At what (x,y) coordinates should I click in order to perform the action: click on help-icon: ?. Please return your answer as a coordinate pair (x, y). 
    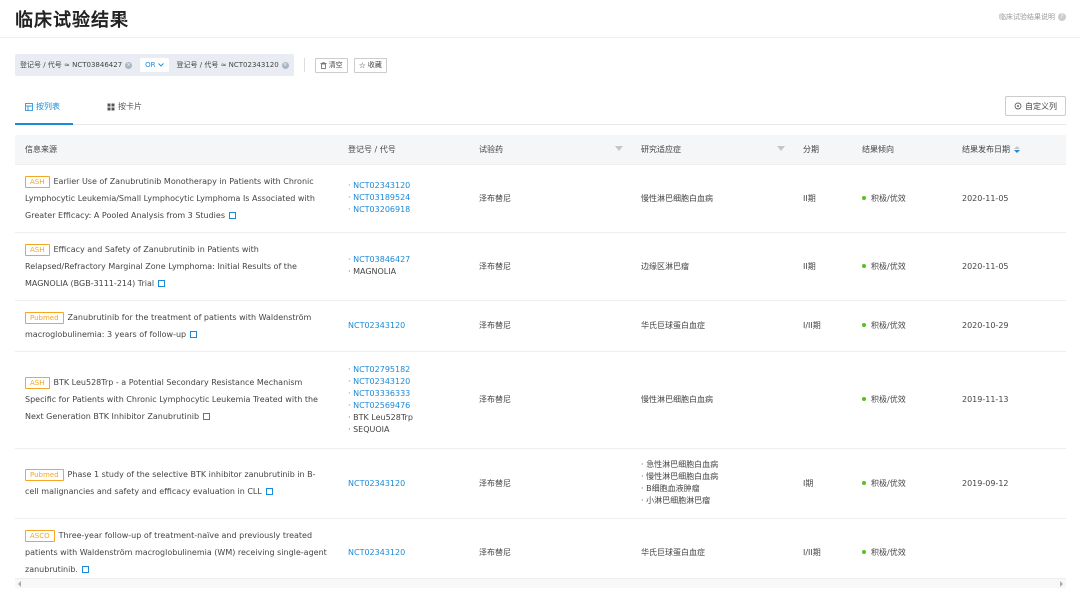
    Looking at the image, I should click on (1062, 17).